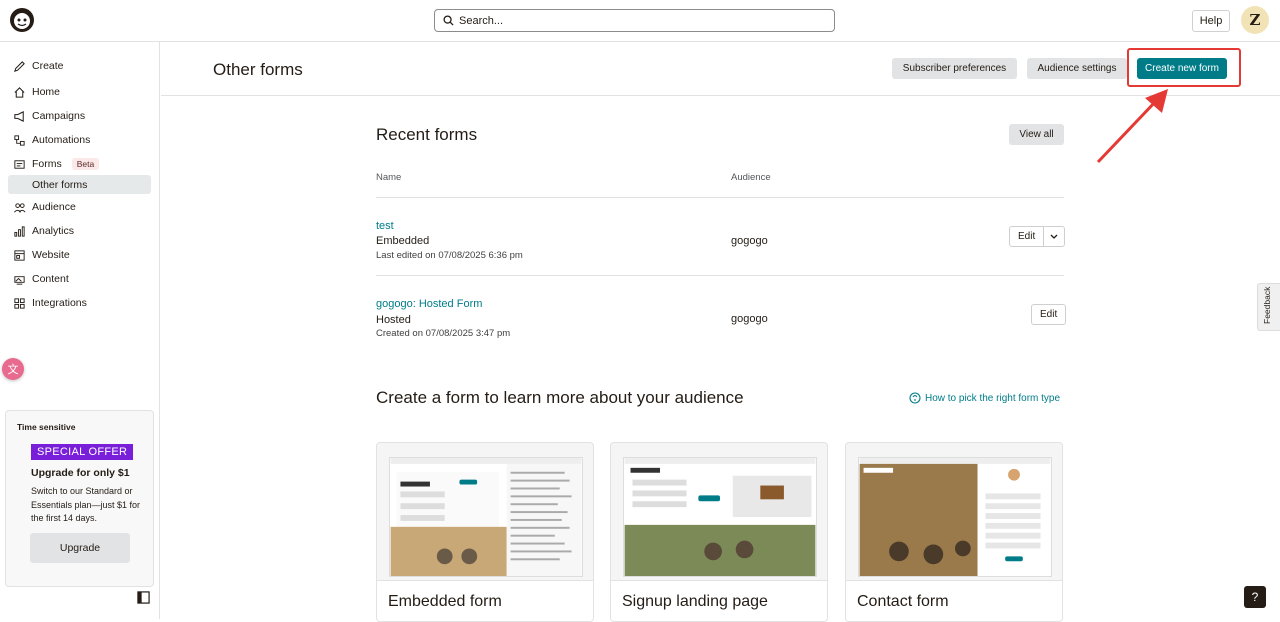  Describe the element at coordinates (22, 20) in the screenshot. I see `mailchimp-logo` at that location.